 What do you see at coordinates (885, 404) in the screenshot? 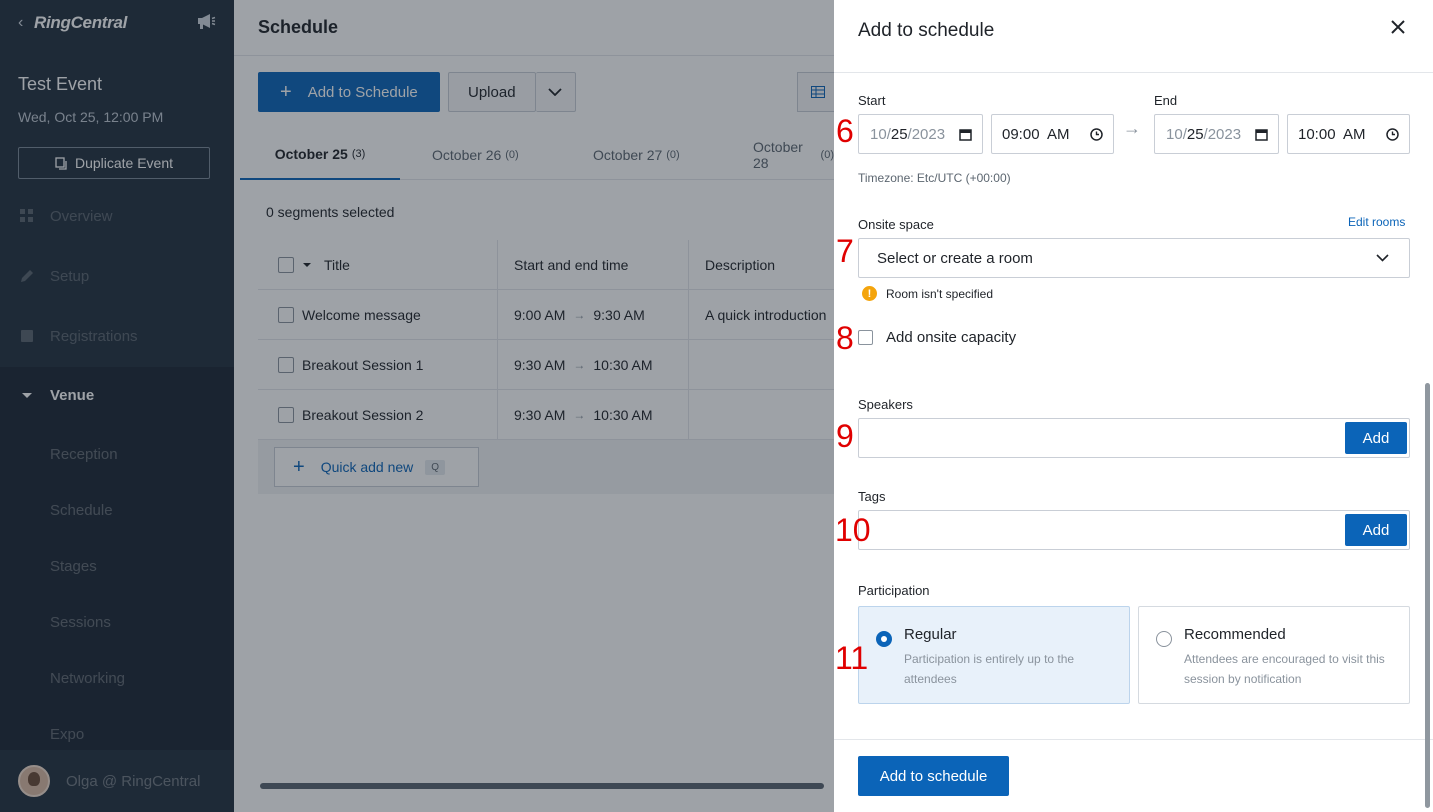
I see `speakers-label: Speakers` at bounding box center [885, 404].